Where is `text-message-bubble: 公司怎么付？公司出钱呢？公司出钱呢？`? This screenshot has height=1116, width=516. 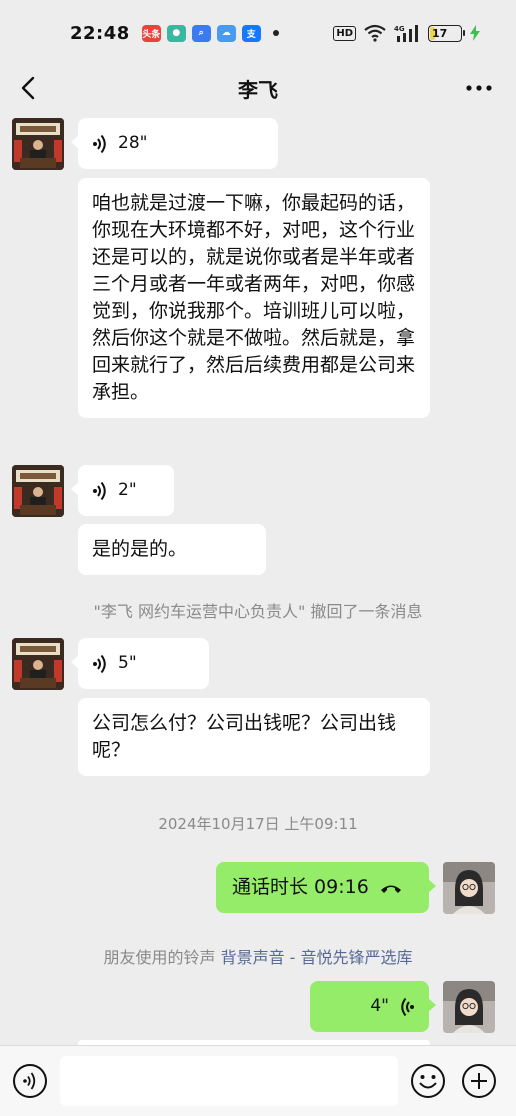
text-message-bubble: 公司怎么付？公司出钱呢？公司出钱呢？ is located at coordinates (254, 737).